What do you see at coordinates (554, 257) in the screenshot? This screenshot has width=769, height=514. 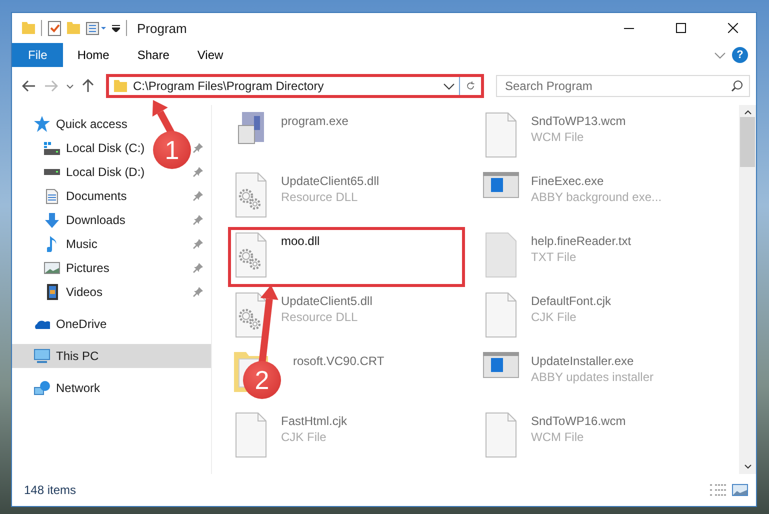 I see `file-type: TXT File` at bounding box center [554, 257].